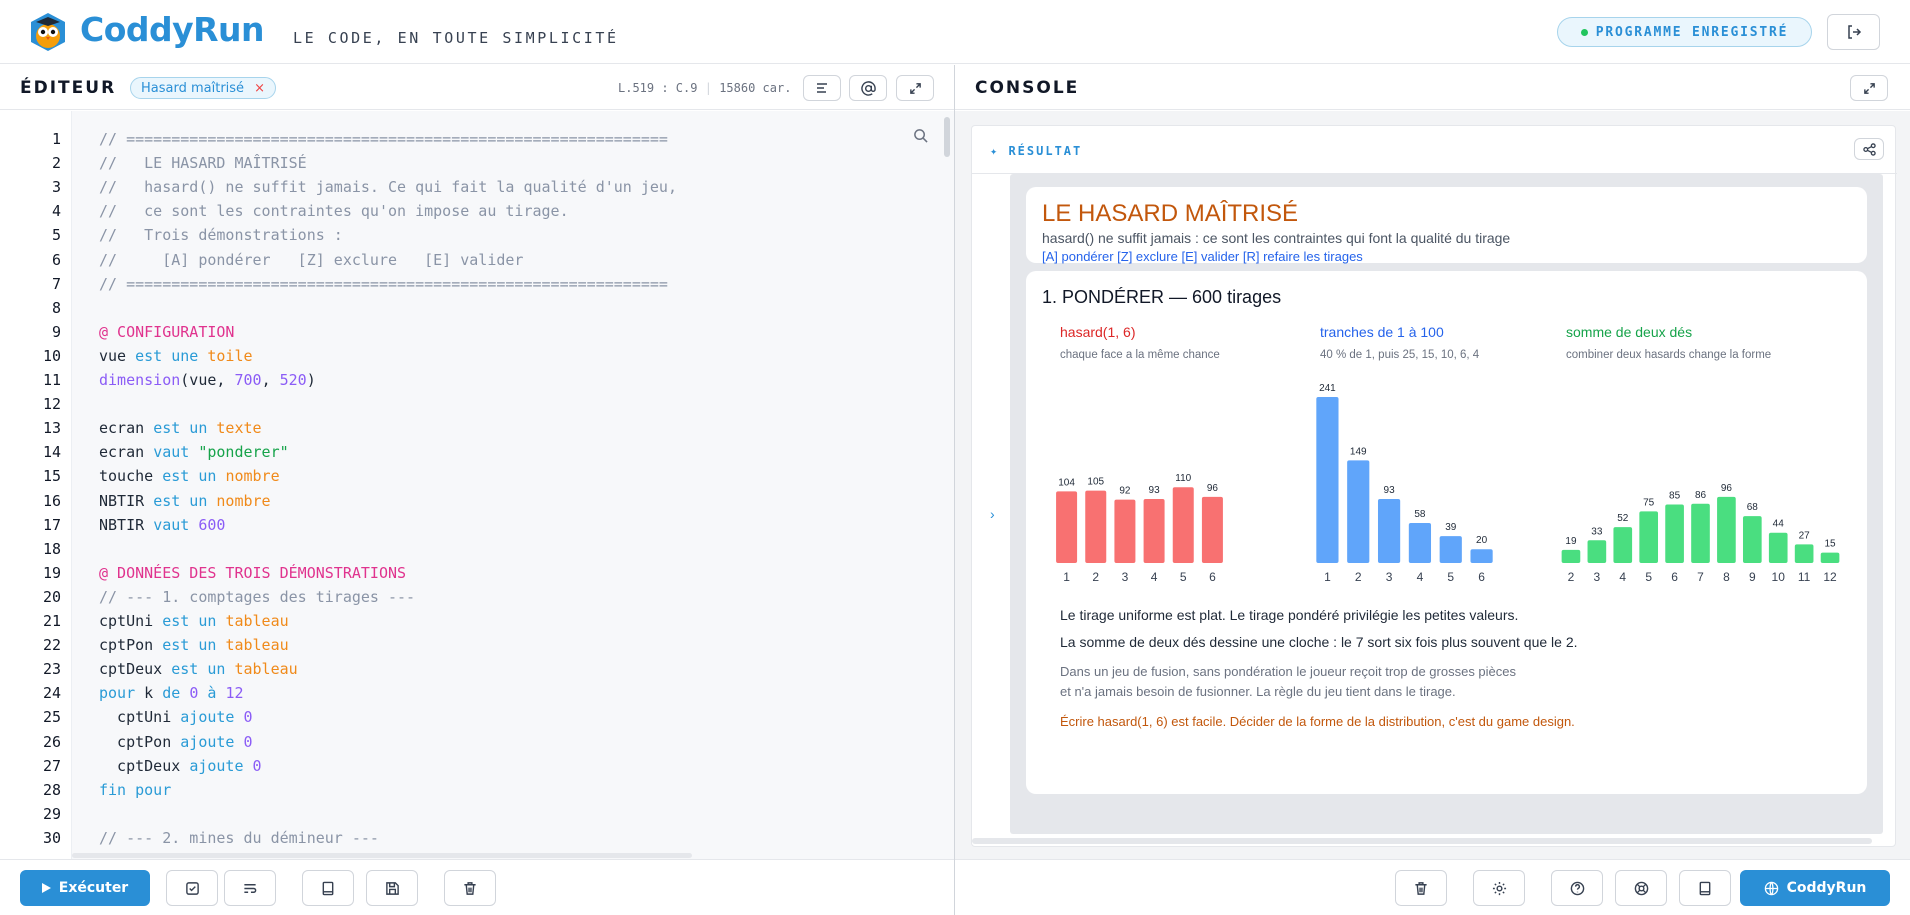 This screenshot has height=915, width=1910. I want to click on code-line: cptPon ajoute 0, so click(175, 741).